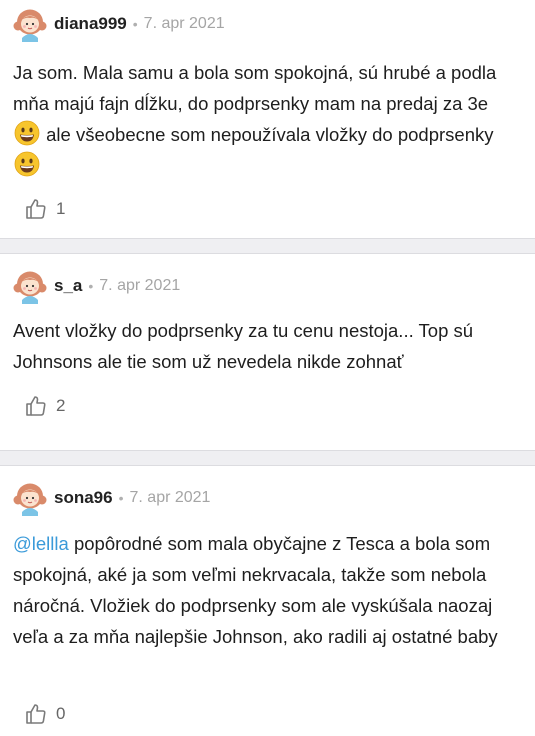 The image size is (535, 736). I want to click on like-button: 1, so click(44, 209).